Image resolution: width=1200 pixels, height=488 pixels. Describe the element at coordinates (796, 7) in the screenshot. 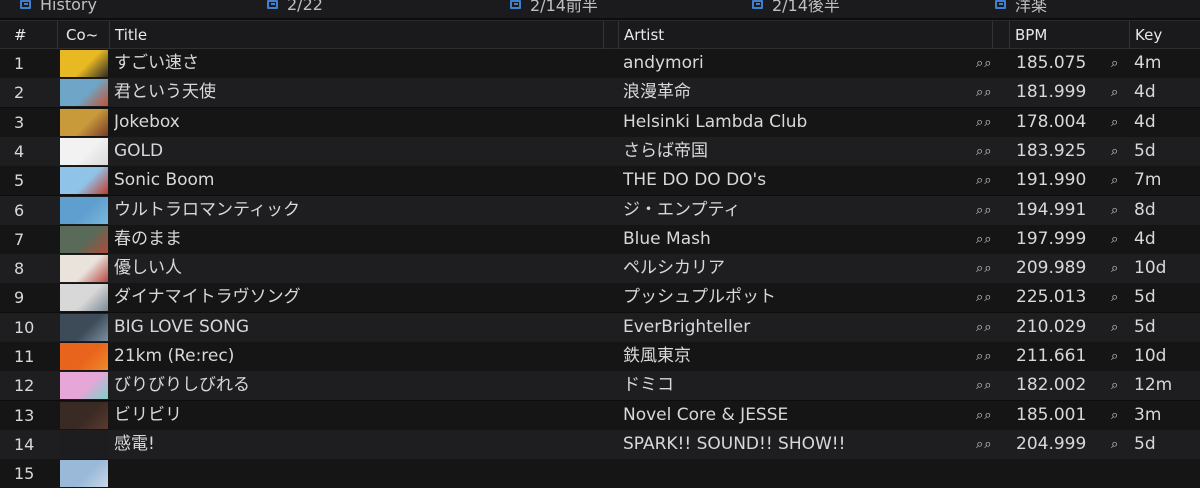

I see `crate-tab: 2/14後半` at that location.